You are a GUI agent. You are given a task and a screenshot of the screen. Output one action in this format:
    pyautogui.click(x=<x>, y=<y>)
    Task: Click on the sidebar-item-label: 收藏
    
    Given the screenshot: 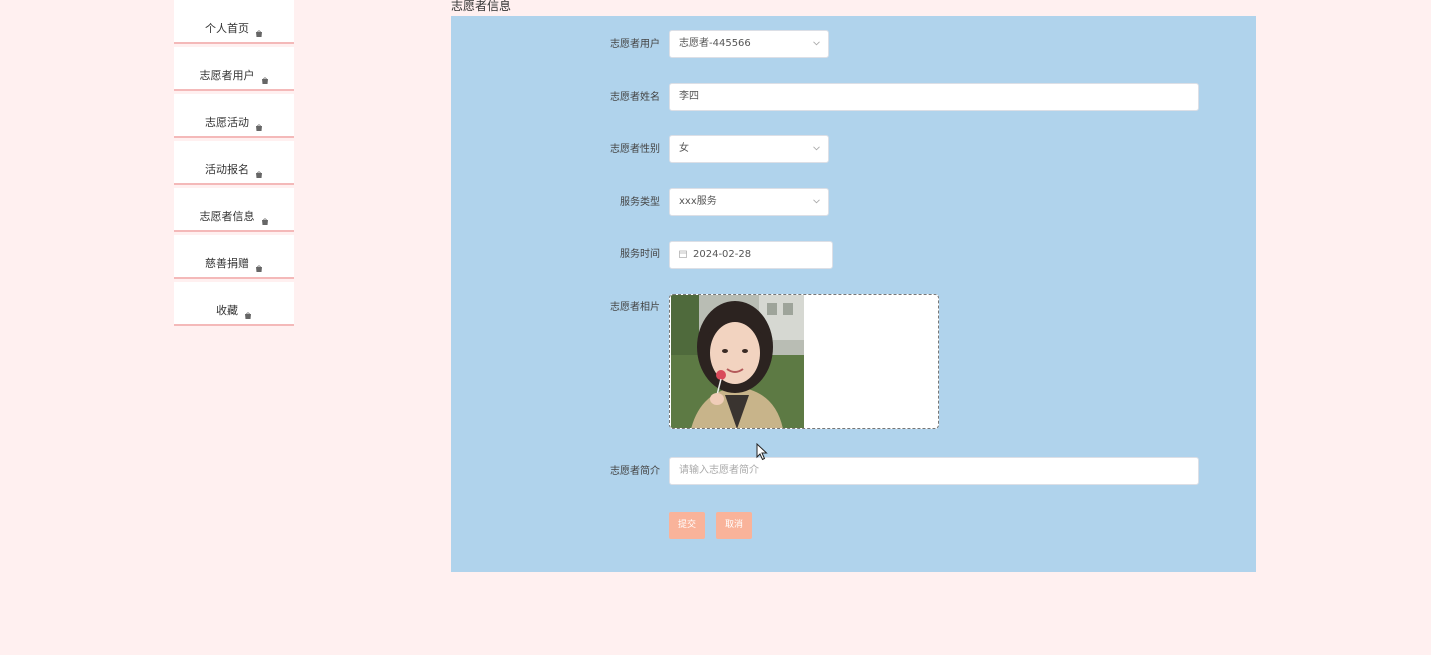 What is the action you would take?
    pyautogui.click(x=227, y=310)
    